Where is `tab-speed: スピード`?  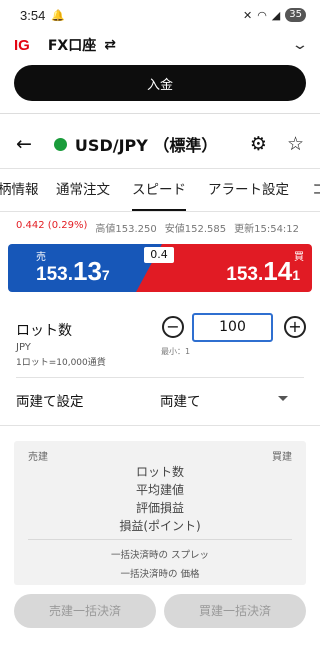
tab-speed: スピード is located at coordinates (159, 190).